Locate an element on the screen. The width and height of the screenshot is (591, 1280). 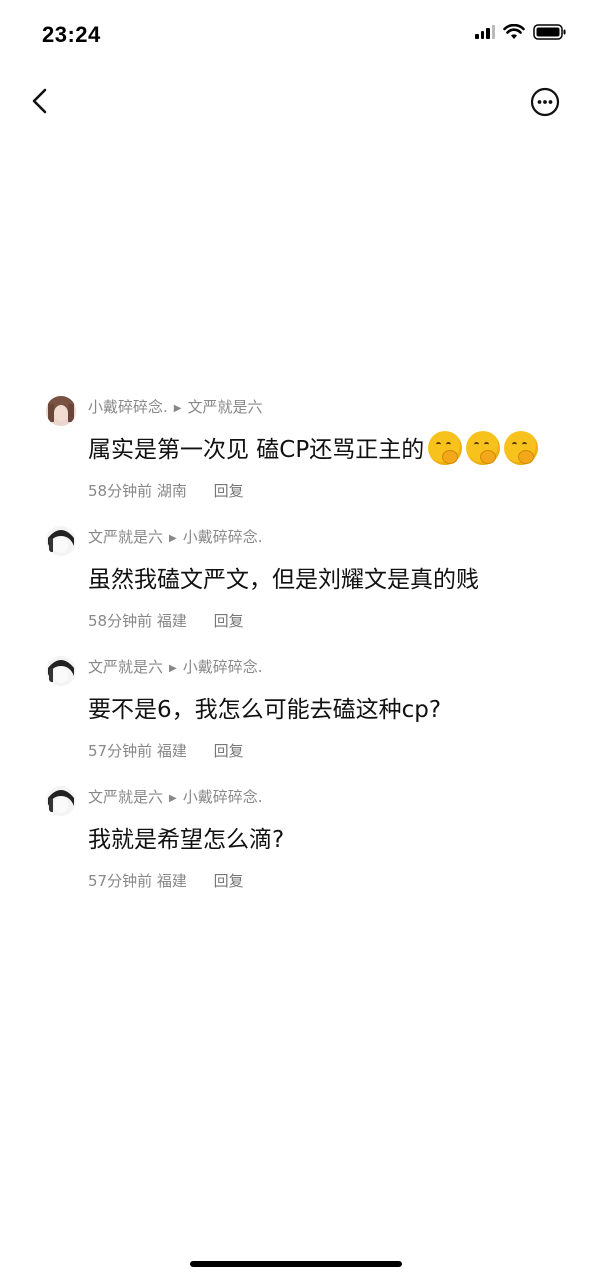
more-button is located at coordinates (545, 102).